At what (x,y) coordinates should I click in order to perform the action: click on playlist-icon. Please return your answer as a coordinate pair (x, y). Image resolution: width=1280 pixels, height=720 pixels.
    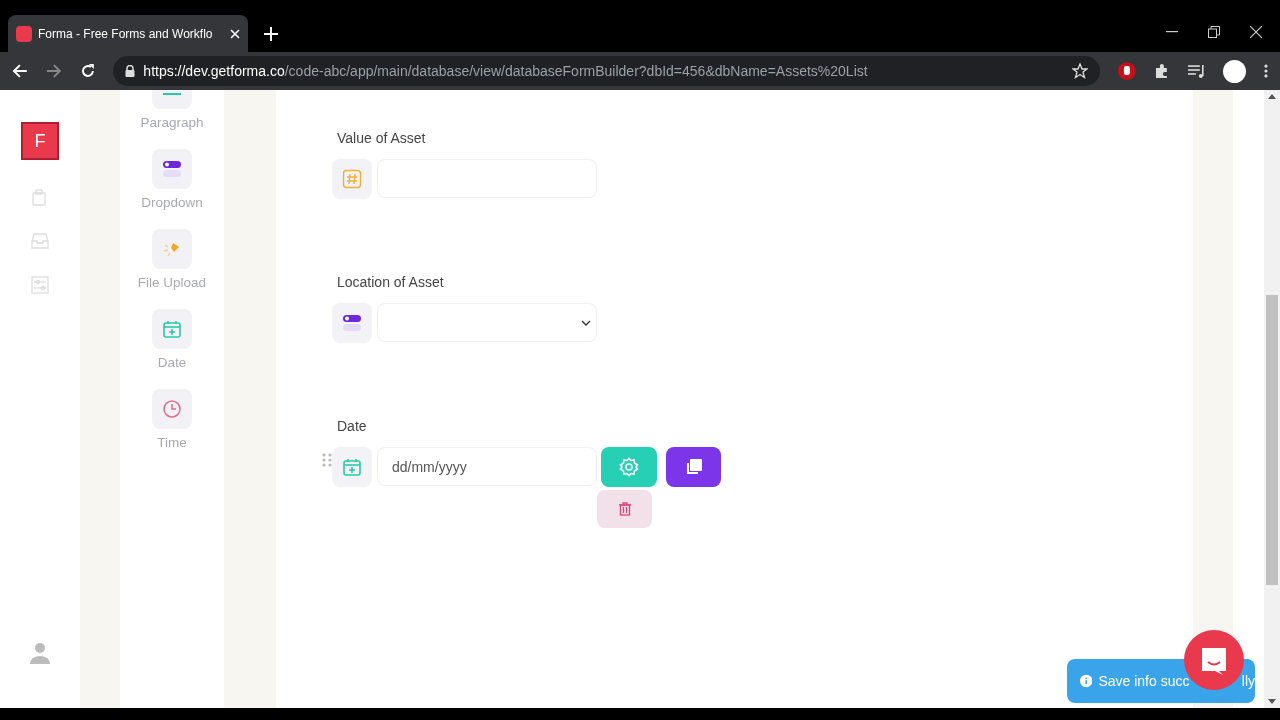
    Looking at the image, I should click on (1196, 71).